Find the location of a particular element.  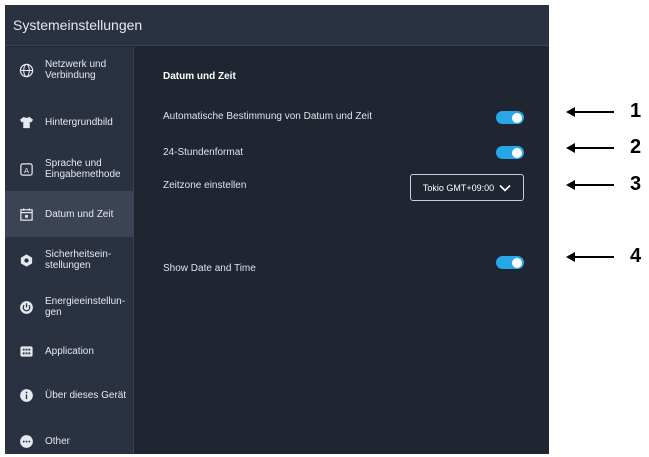

sidebar-item-other: Other is located at coordinates (69, 436).